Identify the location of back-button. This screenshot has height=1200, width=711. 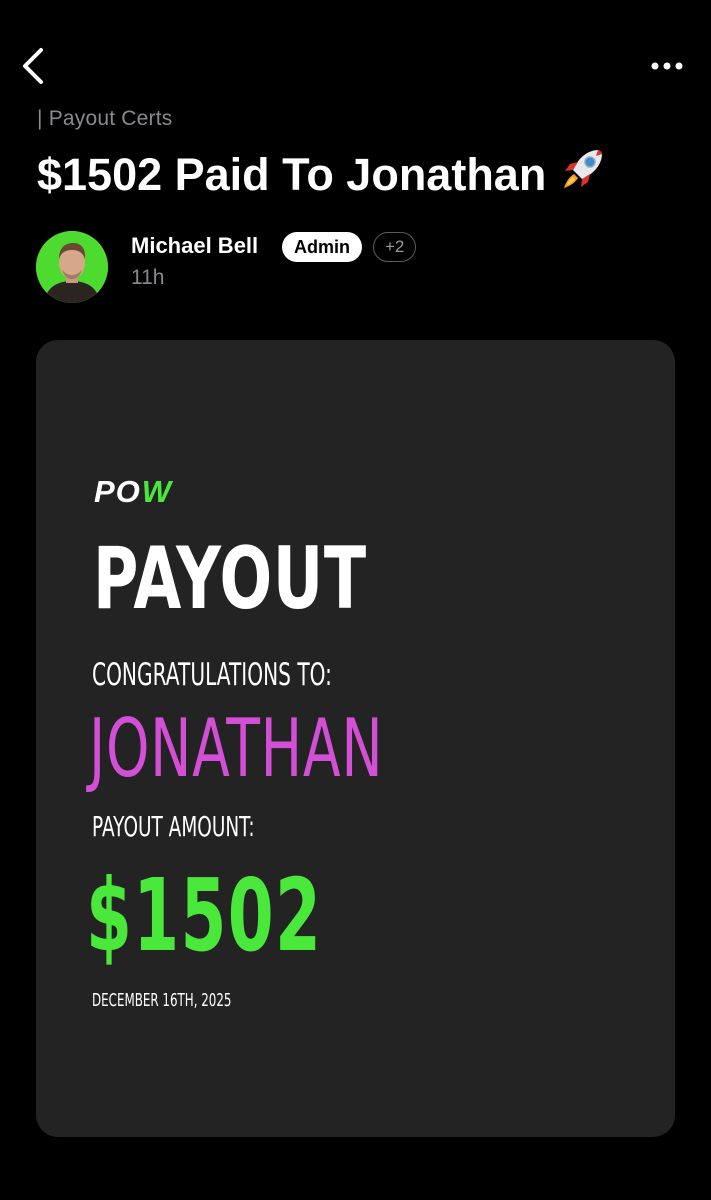
(32, 66).